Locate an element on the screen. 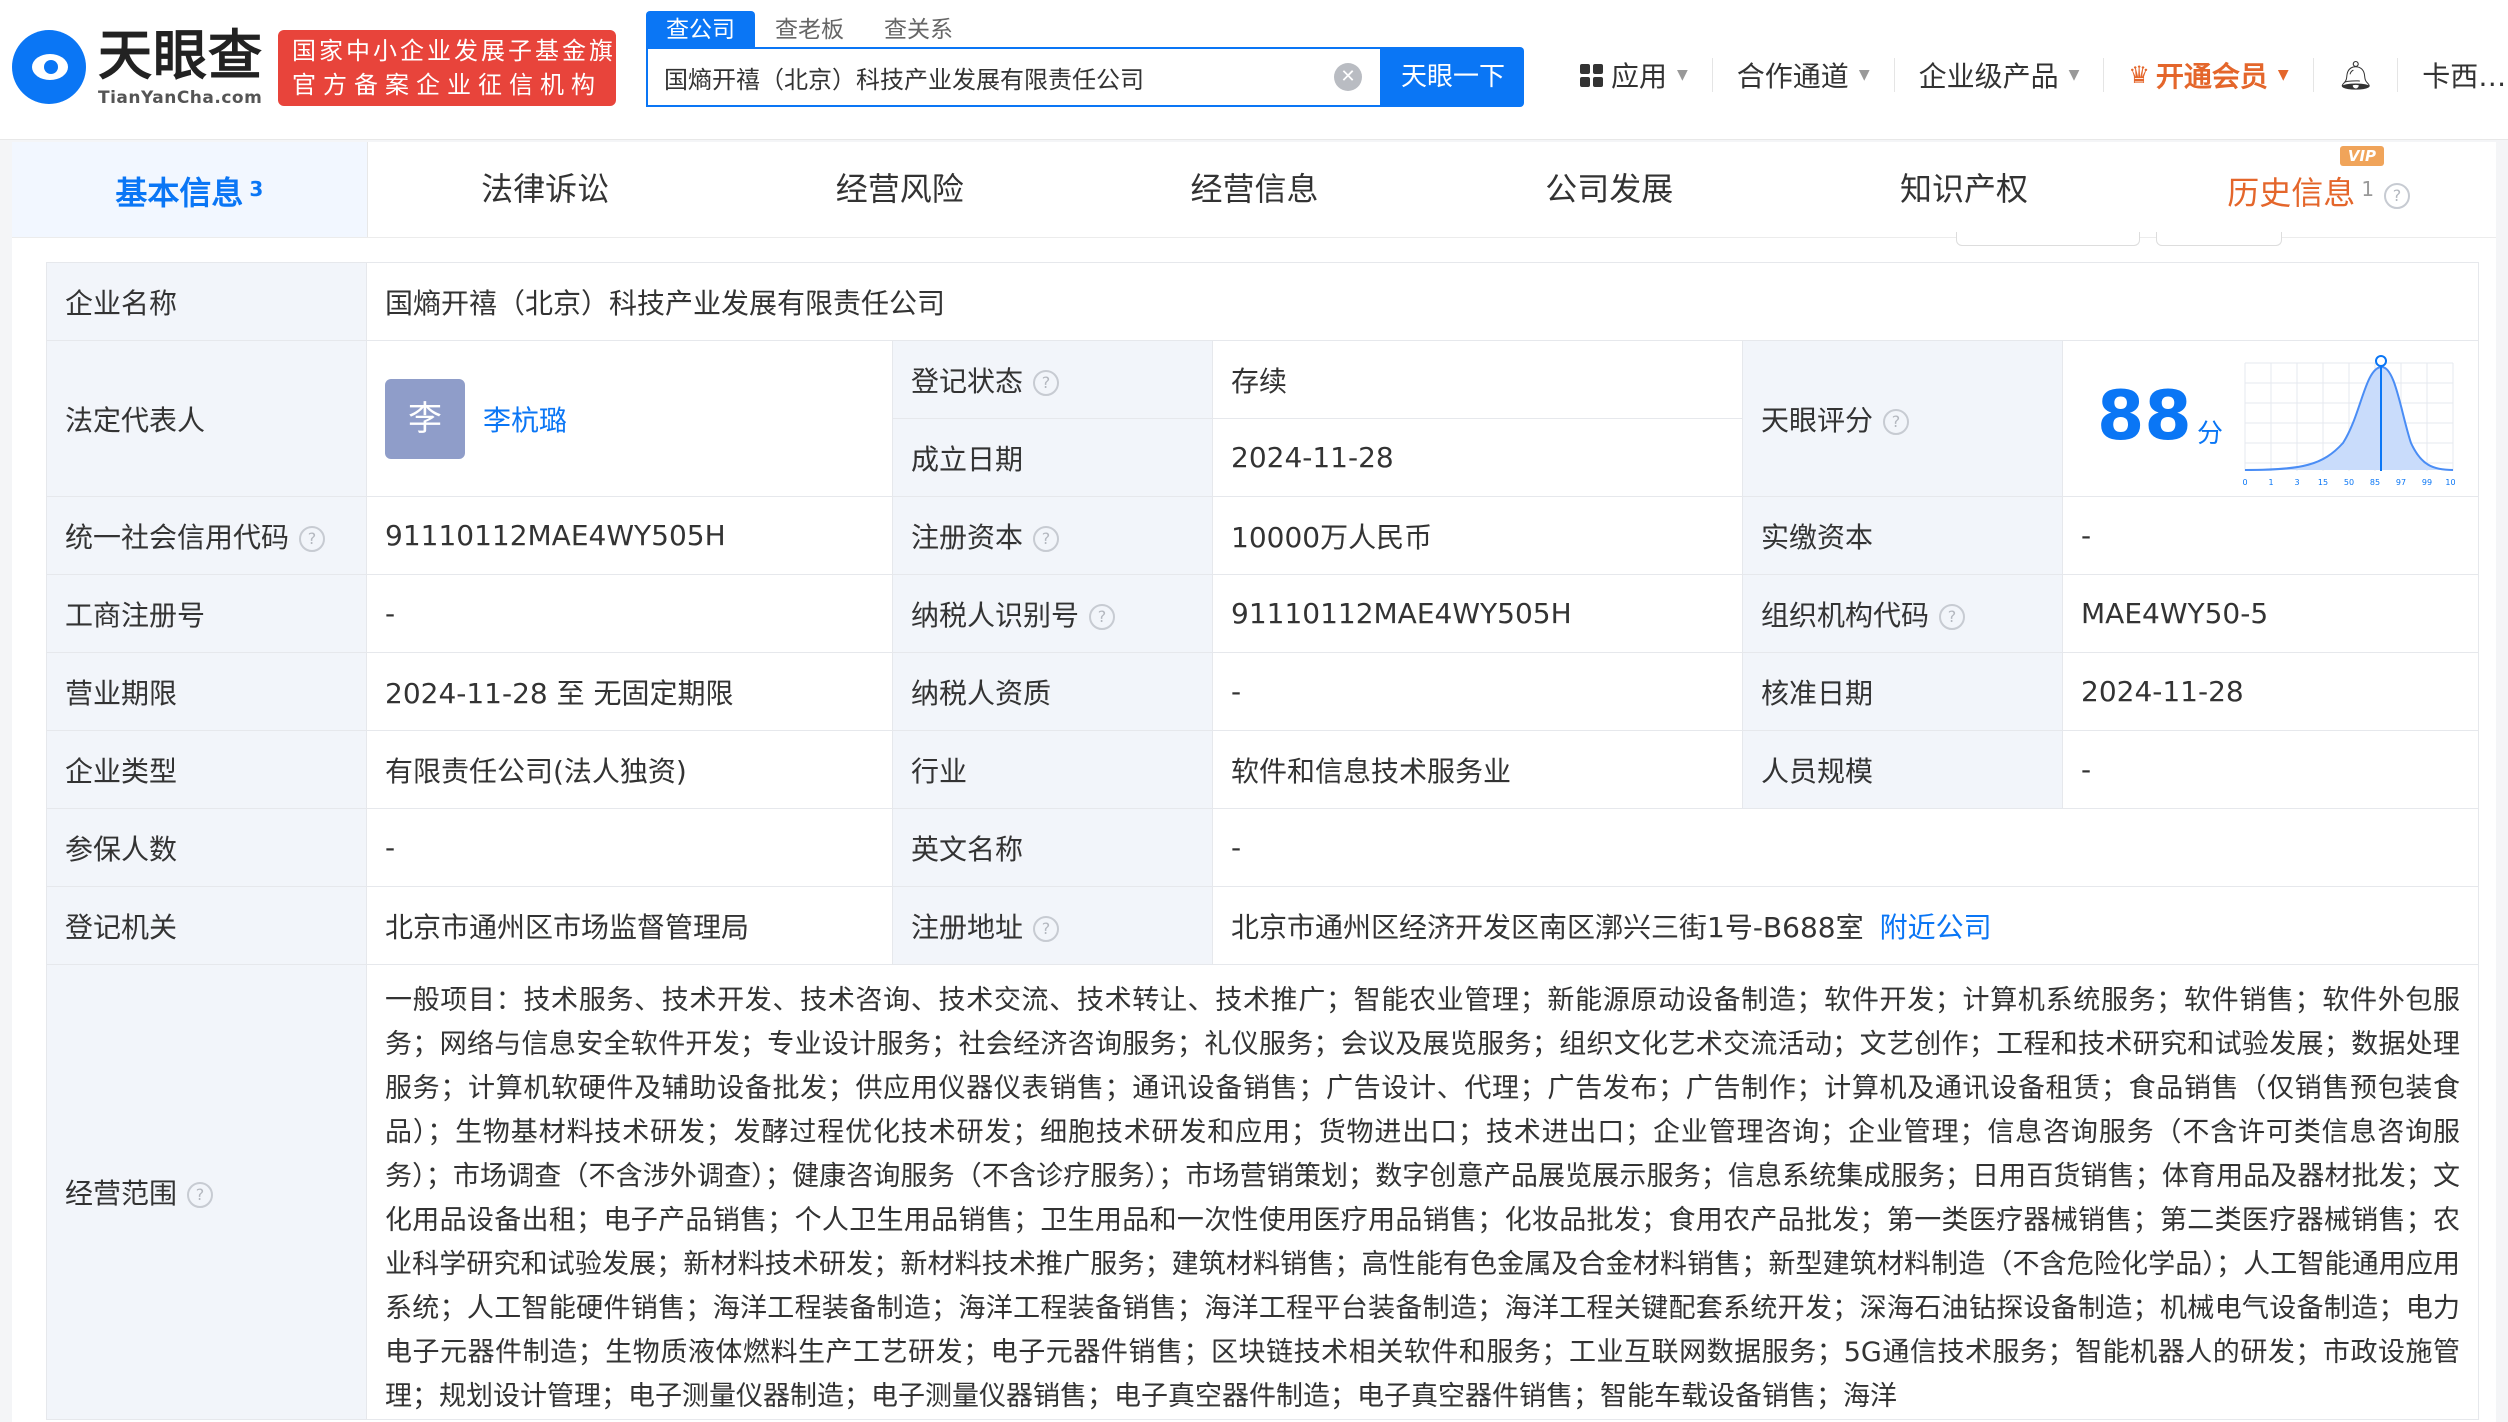 The width and height of the screenshot is (2508, 1422). tab-operation: 经营信息 is located at coordinates (1254, 189).